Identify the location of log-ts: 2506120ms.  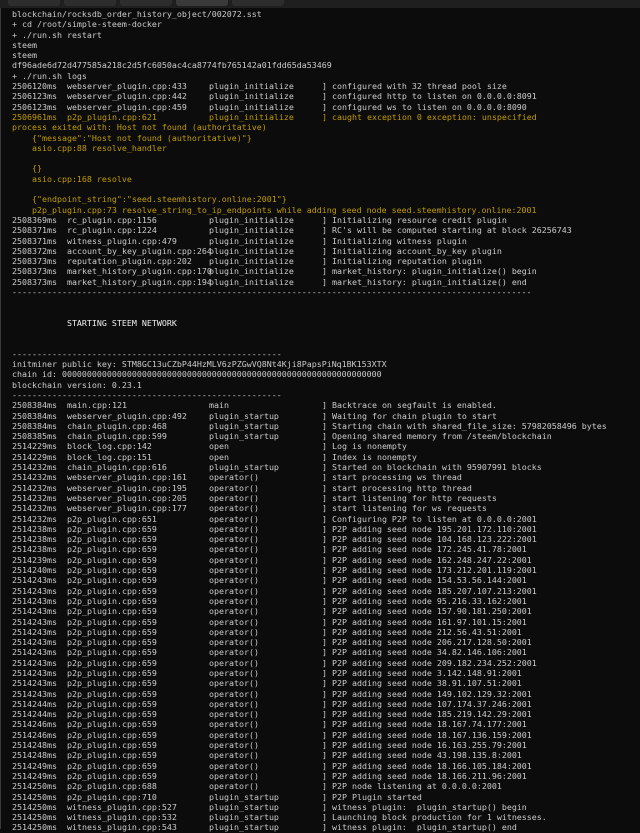
(34, 86).